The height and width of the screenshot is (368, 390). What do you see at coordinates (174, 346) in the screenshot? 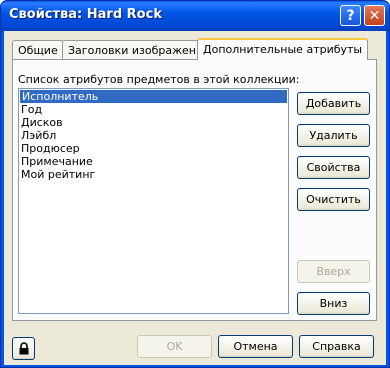
I see `ok-button: OK` at bounding box center [174, 346].